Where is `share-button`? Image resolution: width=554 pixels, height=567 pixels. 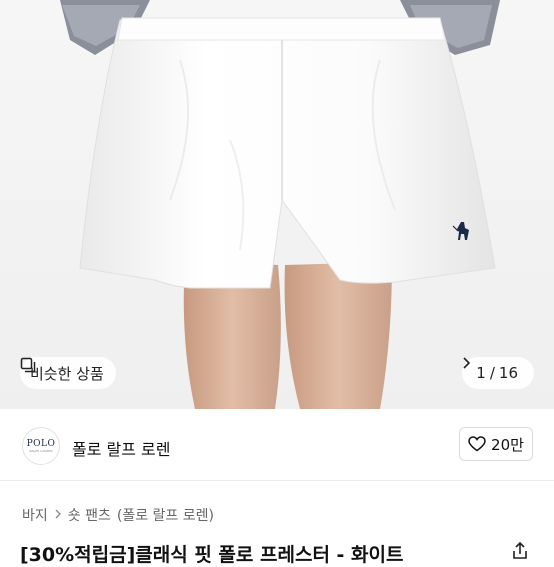
share-button is located at coordinates (520, 553).